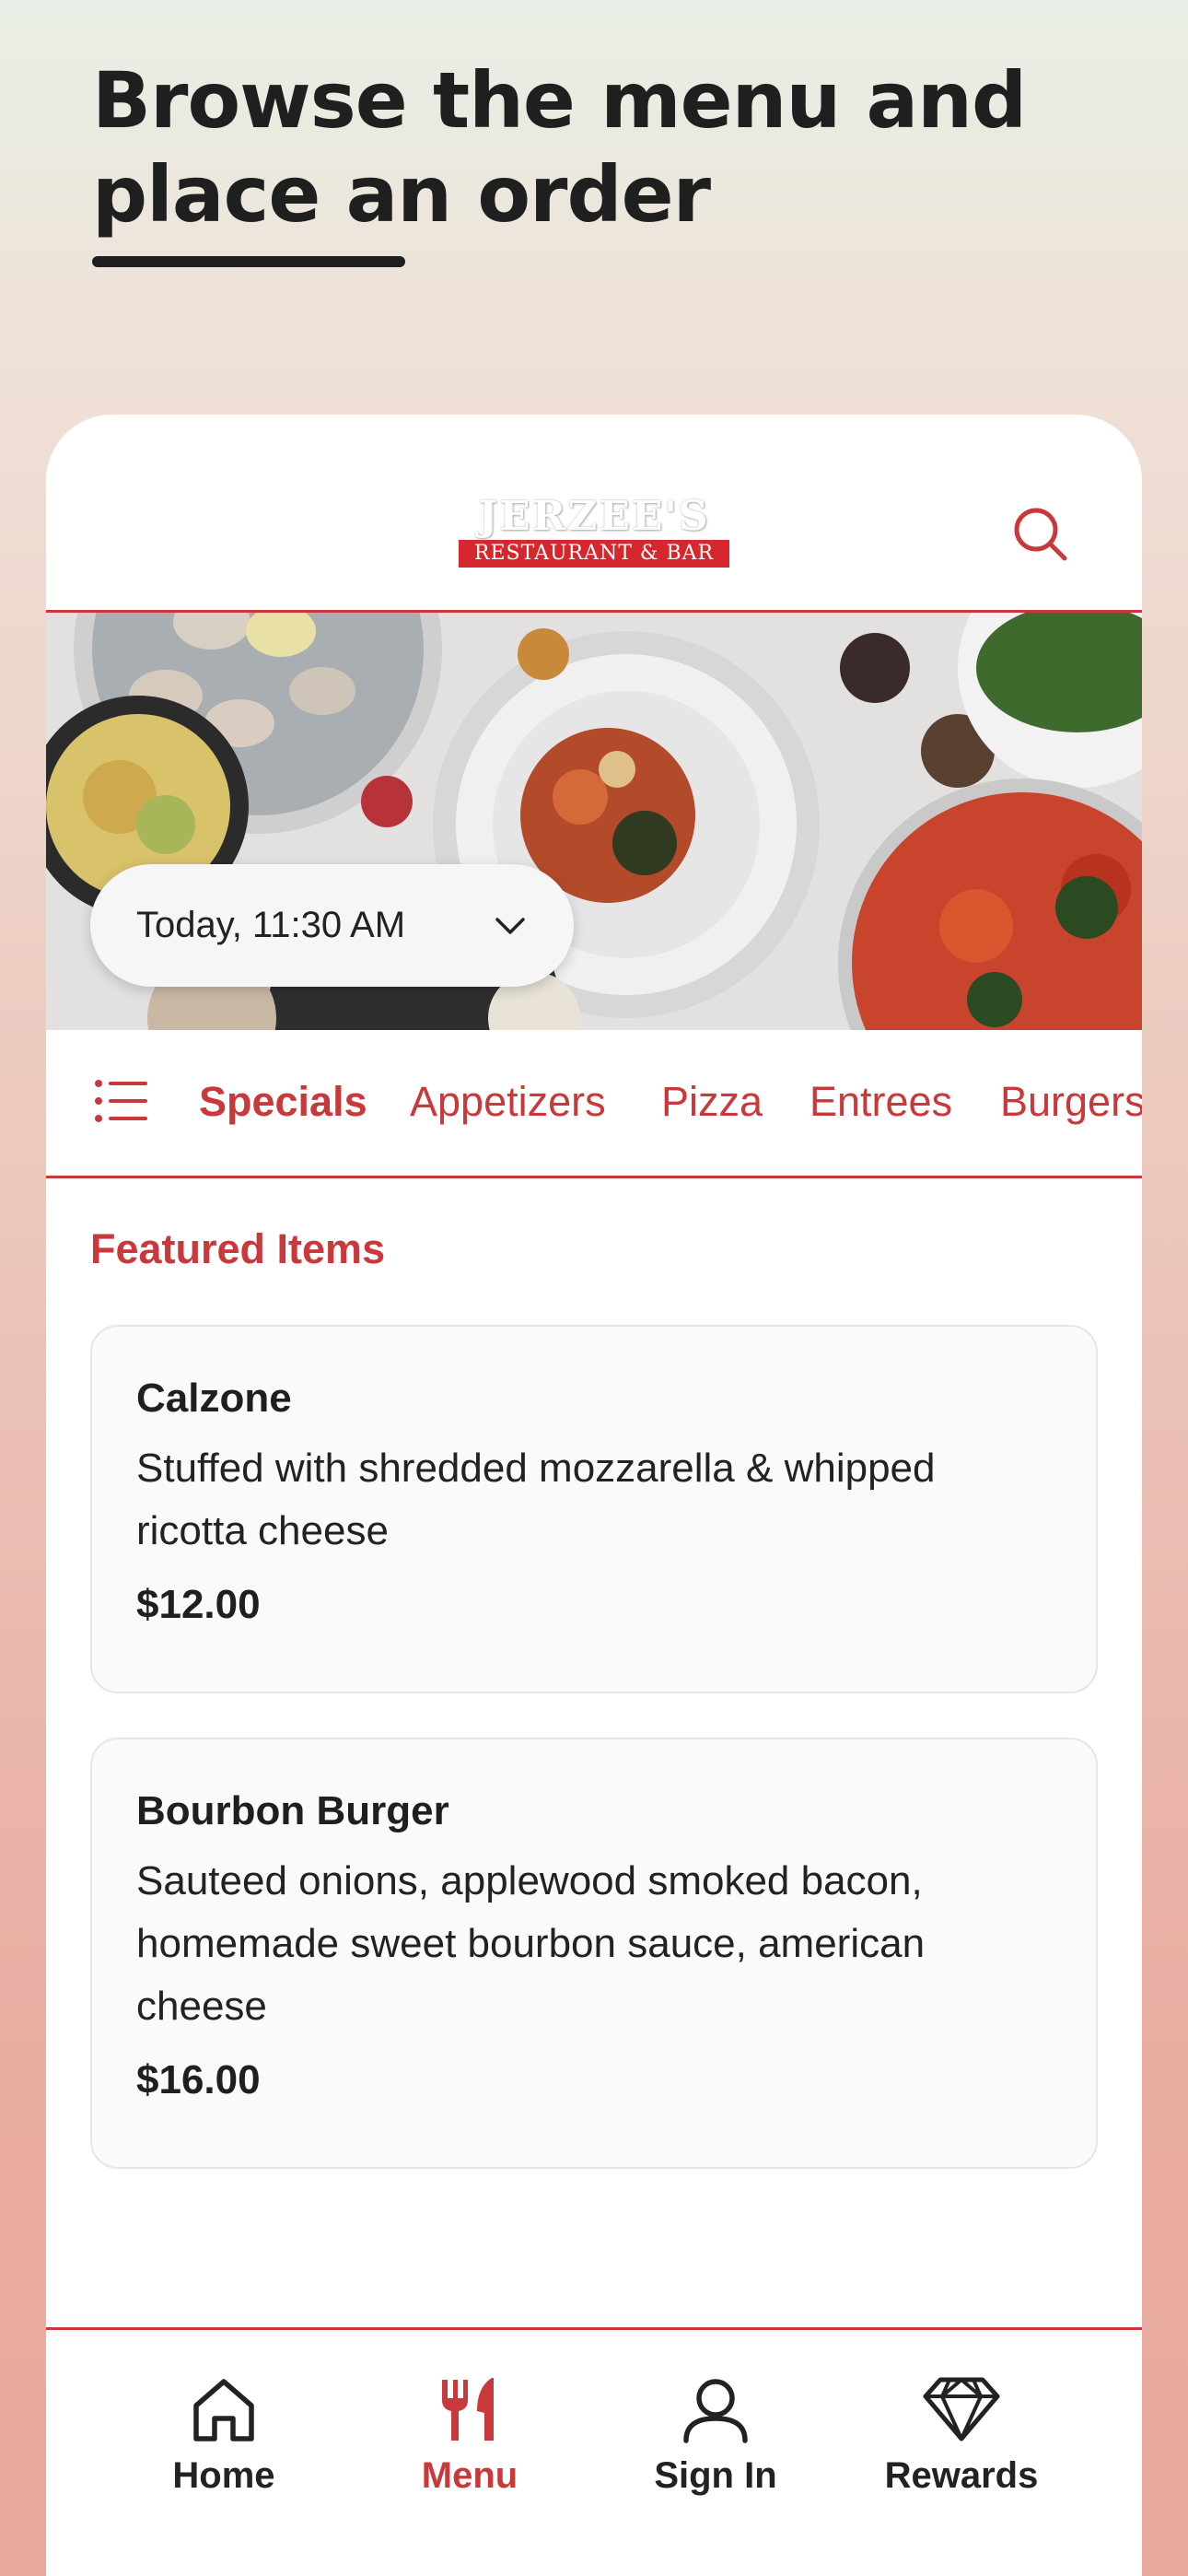 The width and height of the screenshot is (1188, 2576). I want to click on app-header: JERZEE'S RESTAURANT & BAR, so click(594, 514).